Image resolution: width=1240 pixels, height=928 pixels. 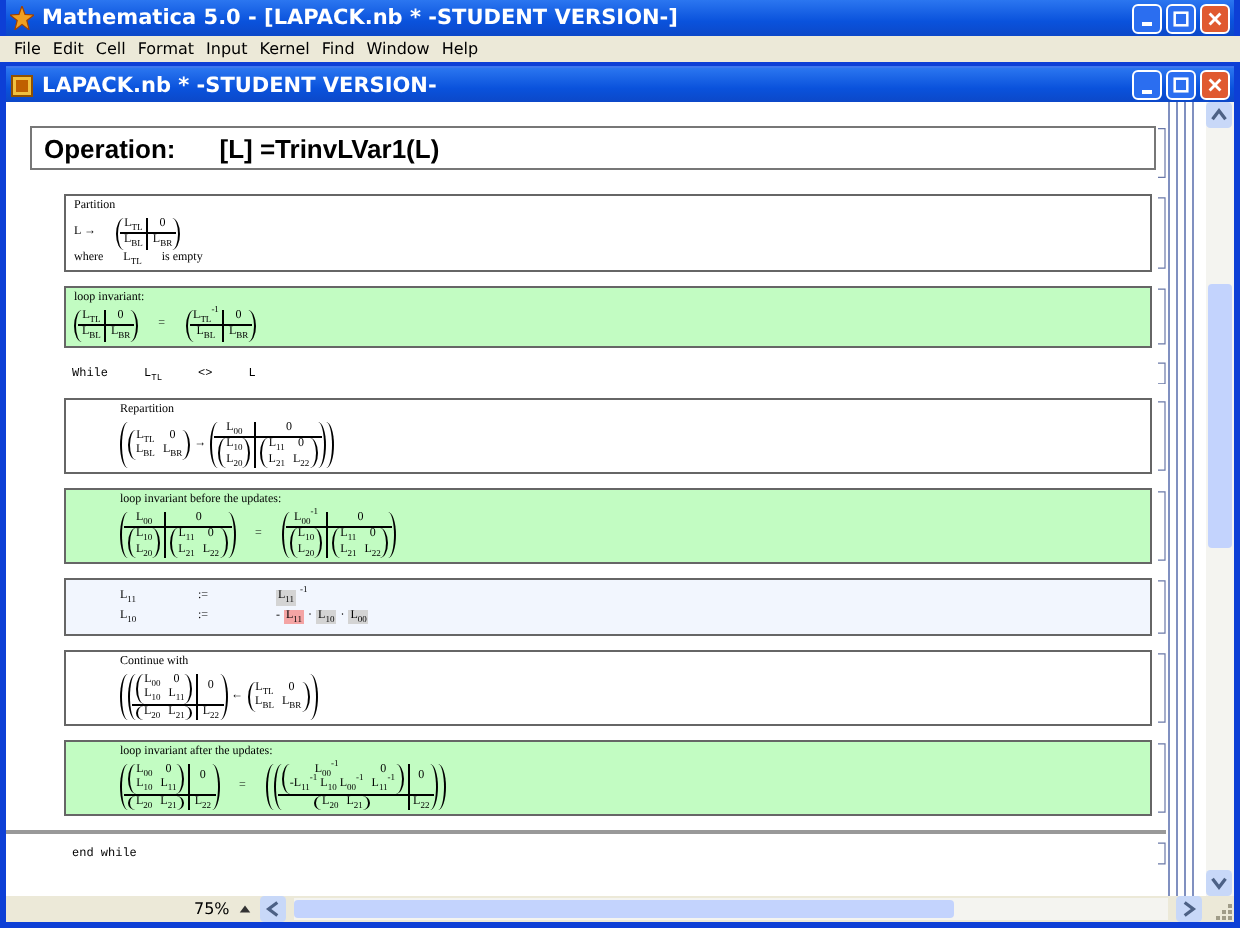 I want to click on menu-item: Edit, so click(x=68, y=49).